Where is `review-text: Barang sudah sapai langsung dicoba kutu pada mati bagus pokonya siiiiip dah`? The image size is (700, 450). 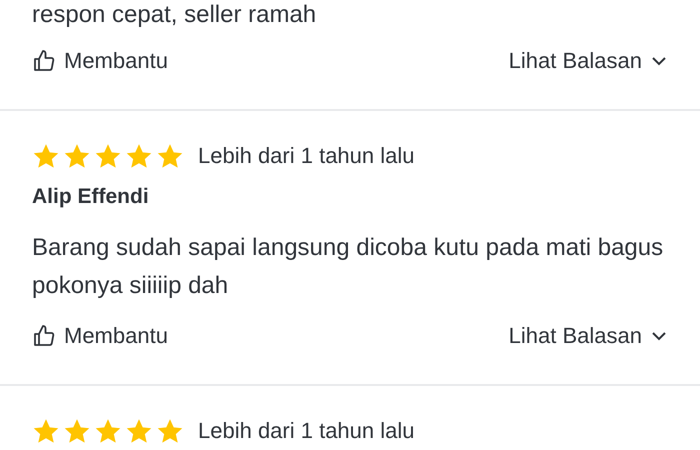 review-text: Barang sudah sapai langsung dicoba kutu pada mati bagus pokonya siiiiip dah is located at coordinates (348, 267).